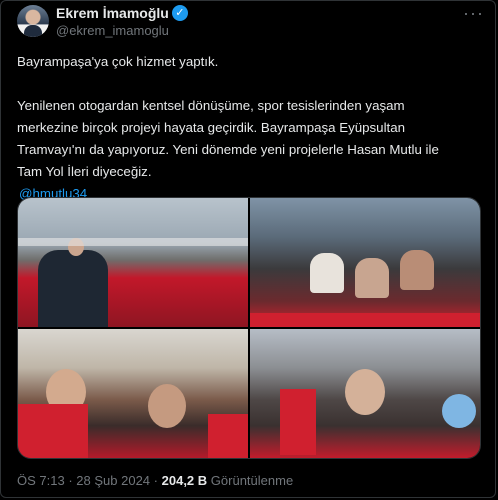 The width and height of the screenshot is (498, 500). I want to click on photo-crowd-women-waving, so click(365, 262).